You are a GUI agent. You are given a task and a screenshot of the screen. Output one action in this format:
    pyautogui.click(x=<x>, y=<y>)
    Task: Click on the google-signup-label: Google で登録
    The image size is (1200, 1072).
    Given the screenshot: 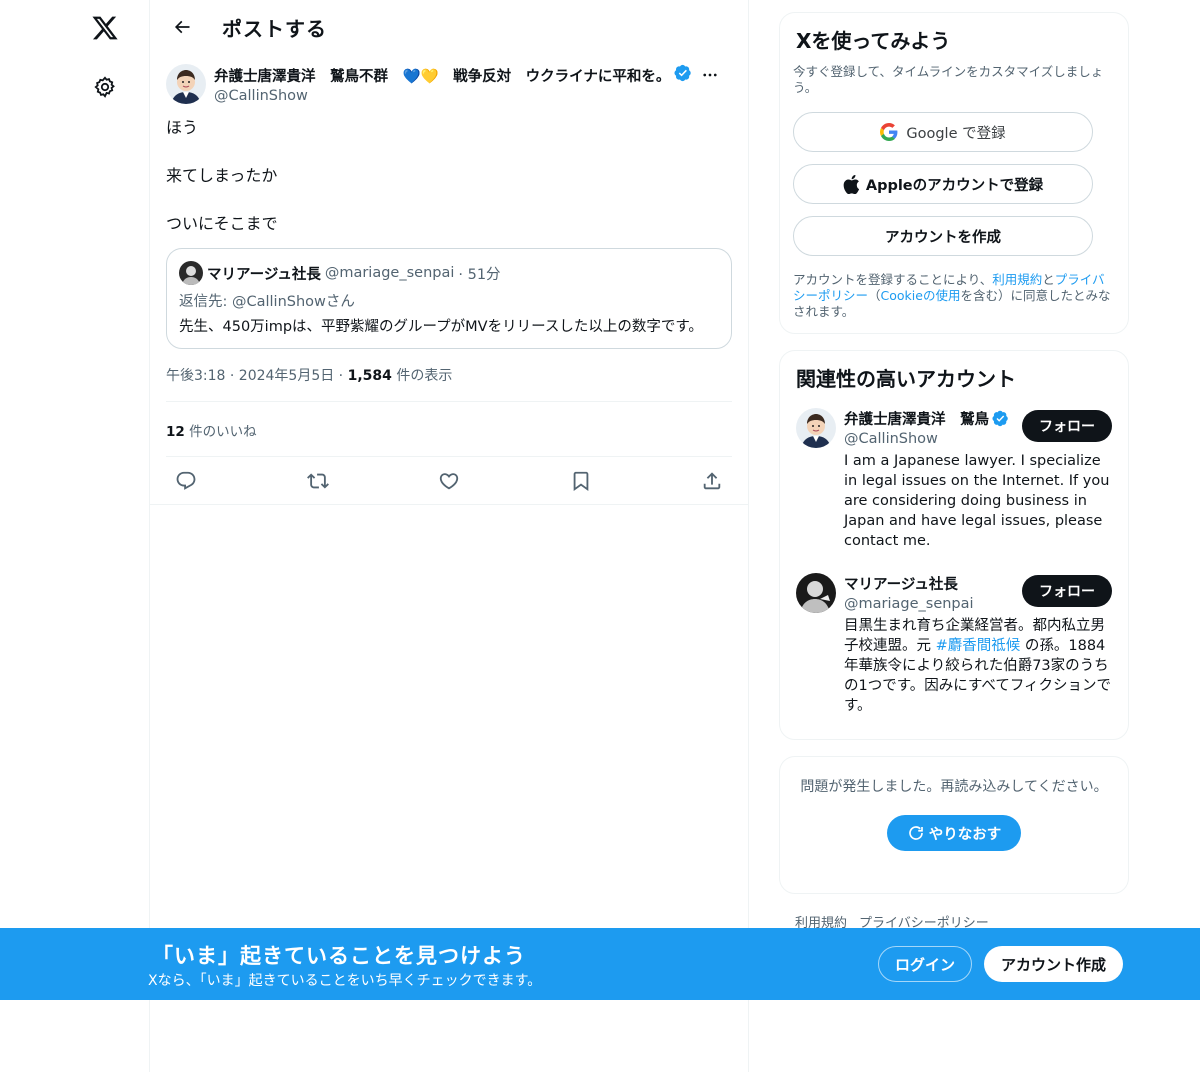 What is the action you would take?
    pyautogui.click(x=956, y=133)
    